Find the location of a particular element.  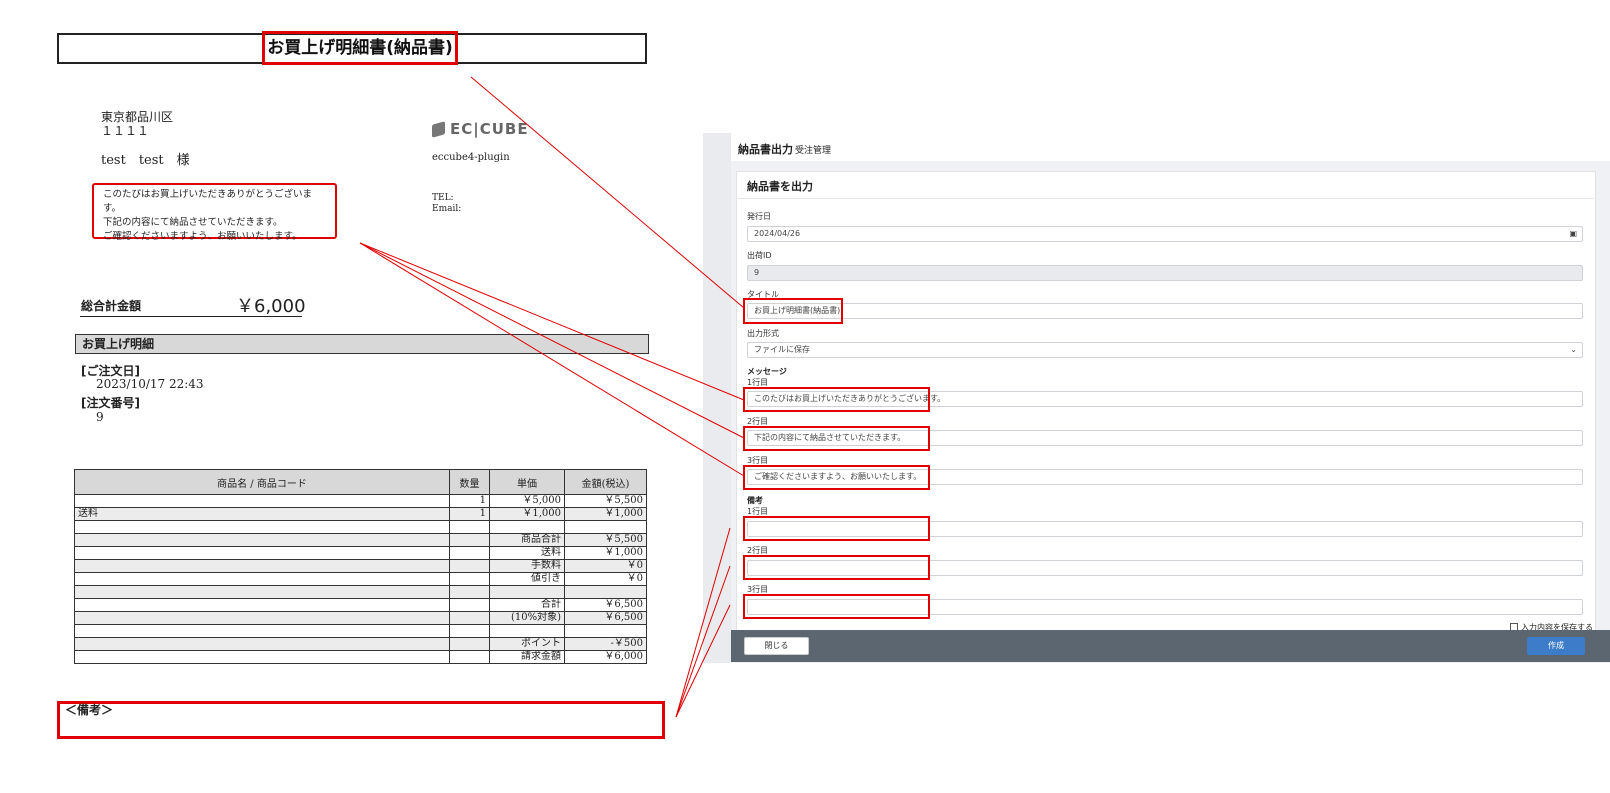

message-3-connector-line is located at coordinates (552, 359).